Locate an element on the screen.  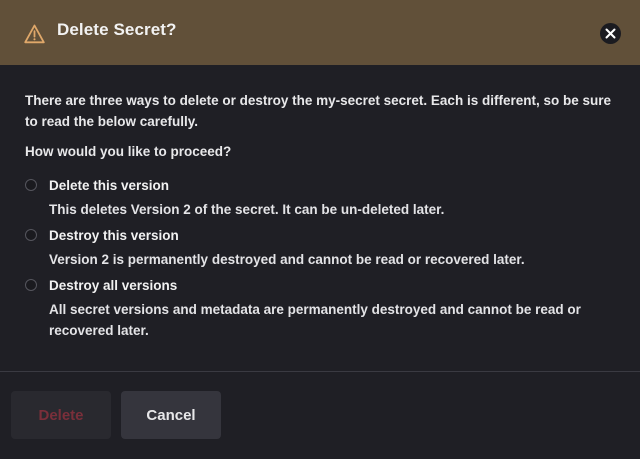
dialog-header: Delete Secret? is located at coordinates (320, 32).